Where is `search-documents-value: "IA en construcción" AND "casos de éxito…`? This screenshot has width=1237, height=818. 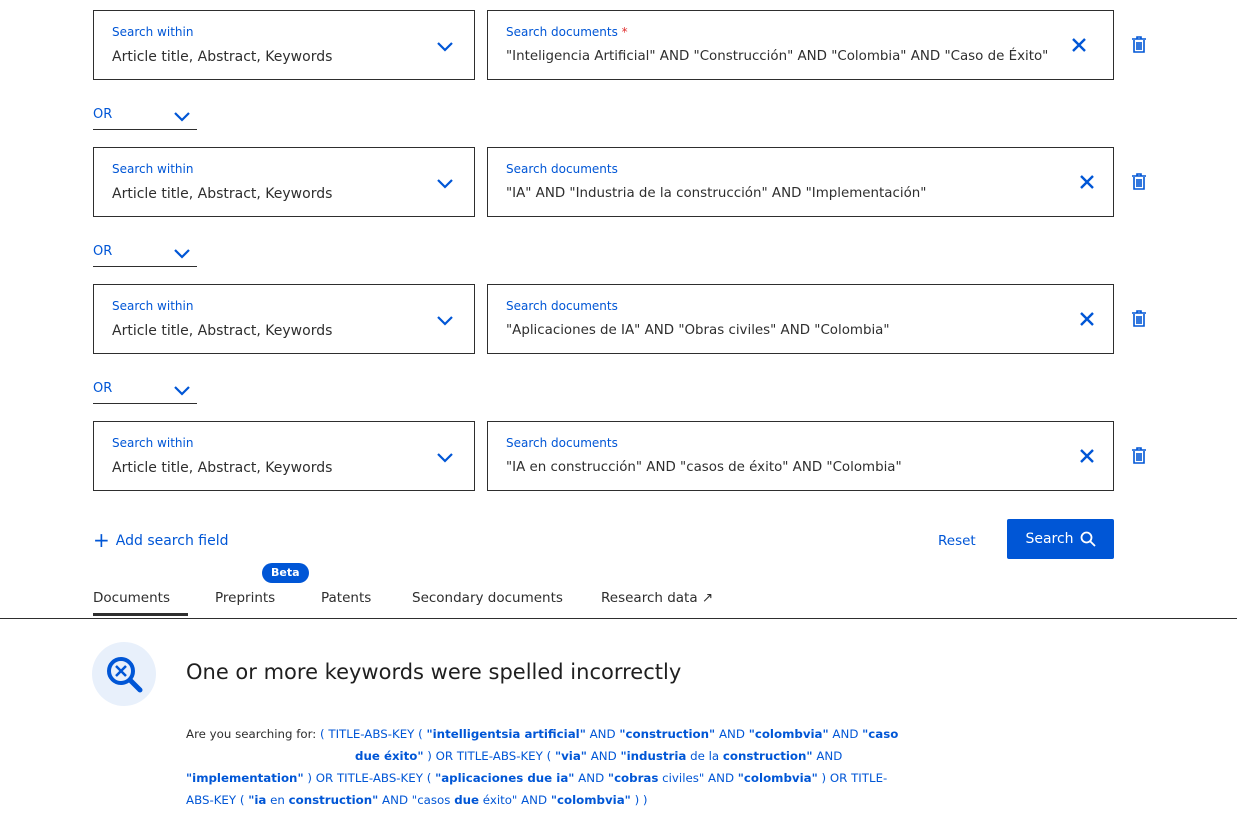
search-documents-value: "IA en construcción" AND "casos de éxito… is located at coordinates (704, 467).